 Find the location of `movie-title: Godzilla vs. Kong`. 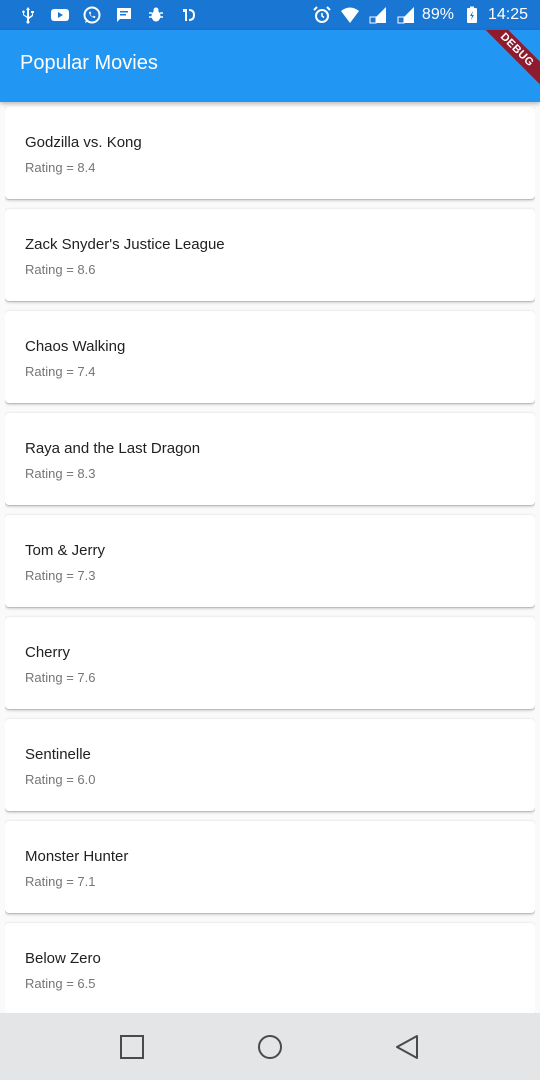

movie-title: Godzilla vs. Kong is located at coordinates (83, 142).